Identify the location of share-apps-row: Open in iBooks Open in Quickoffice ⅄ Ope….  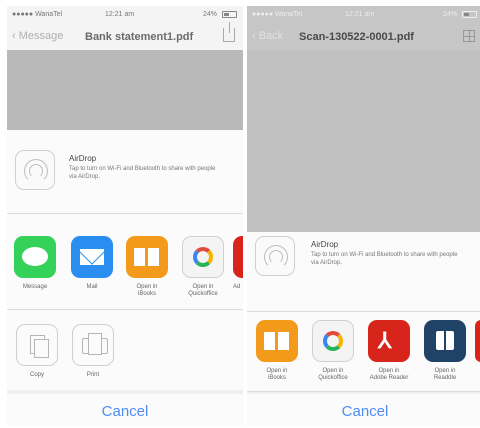
(363, 352).